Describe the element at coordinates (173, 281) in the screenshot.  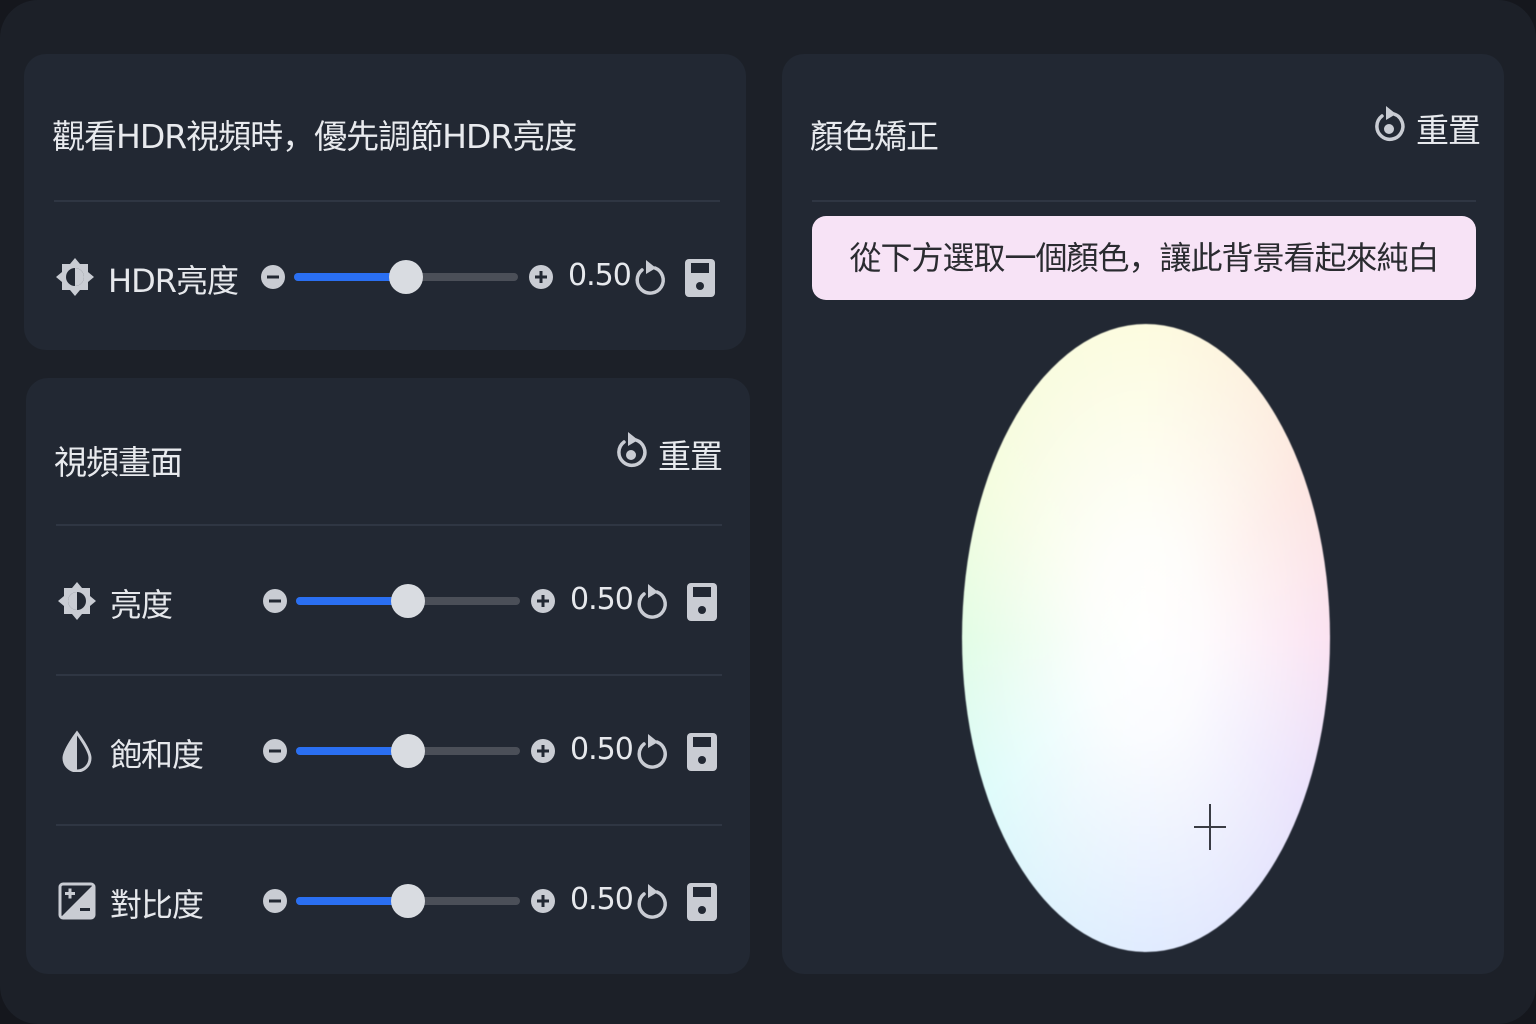
I see `hdr-brightness-label: HDR亮度` at that location.